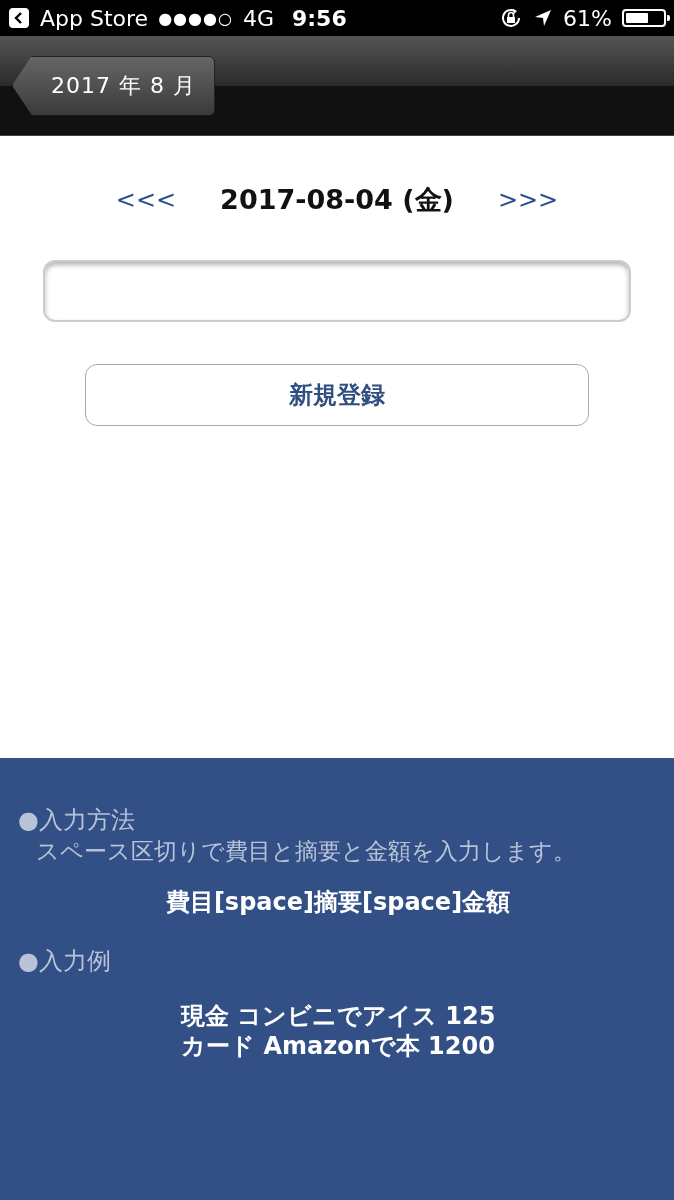  I want to click on back-icon, so click(19, 18).